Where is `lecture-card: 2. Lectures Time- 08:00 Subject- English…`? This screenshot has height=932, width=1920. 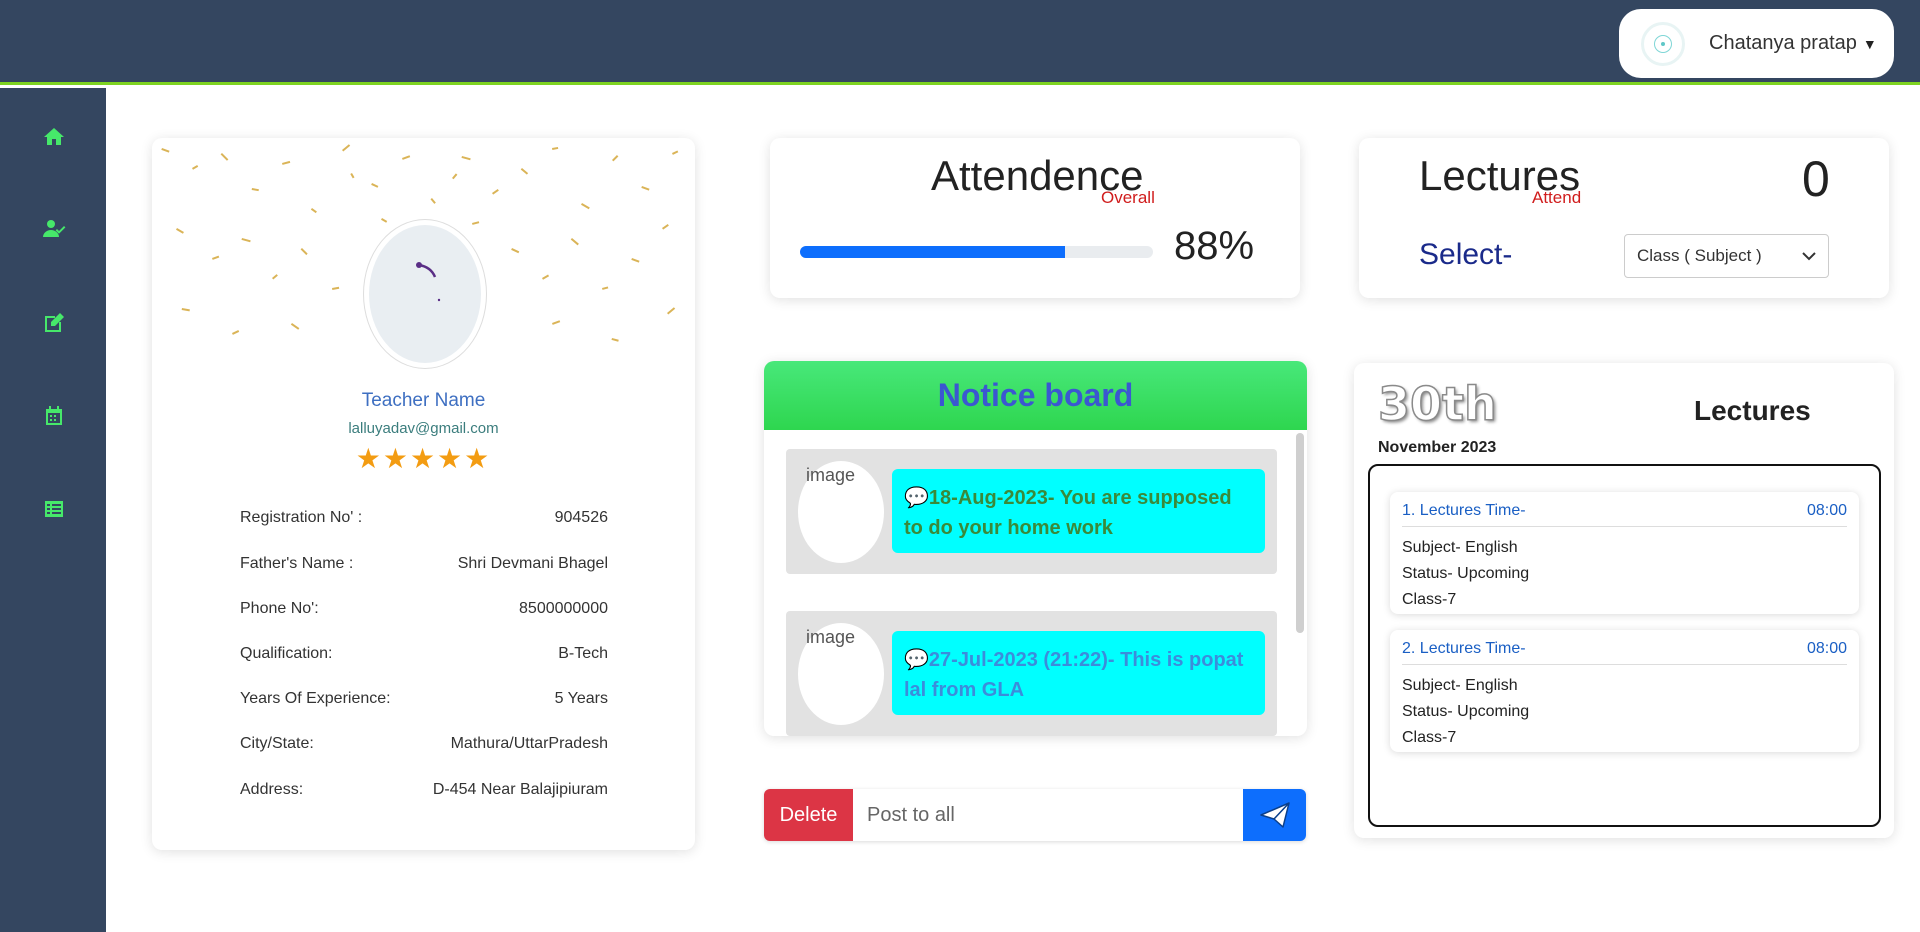 lecture-card: 2. Lectures Time- 08:00 Subject- English… is located at coordinates (1624, 691).